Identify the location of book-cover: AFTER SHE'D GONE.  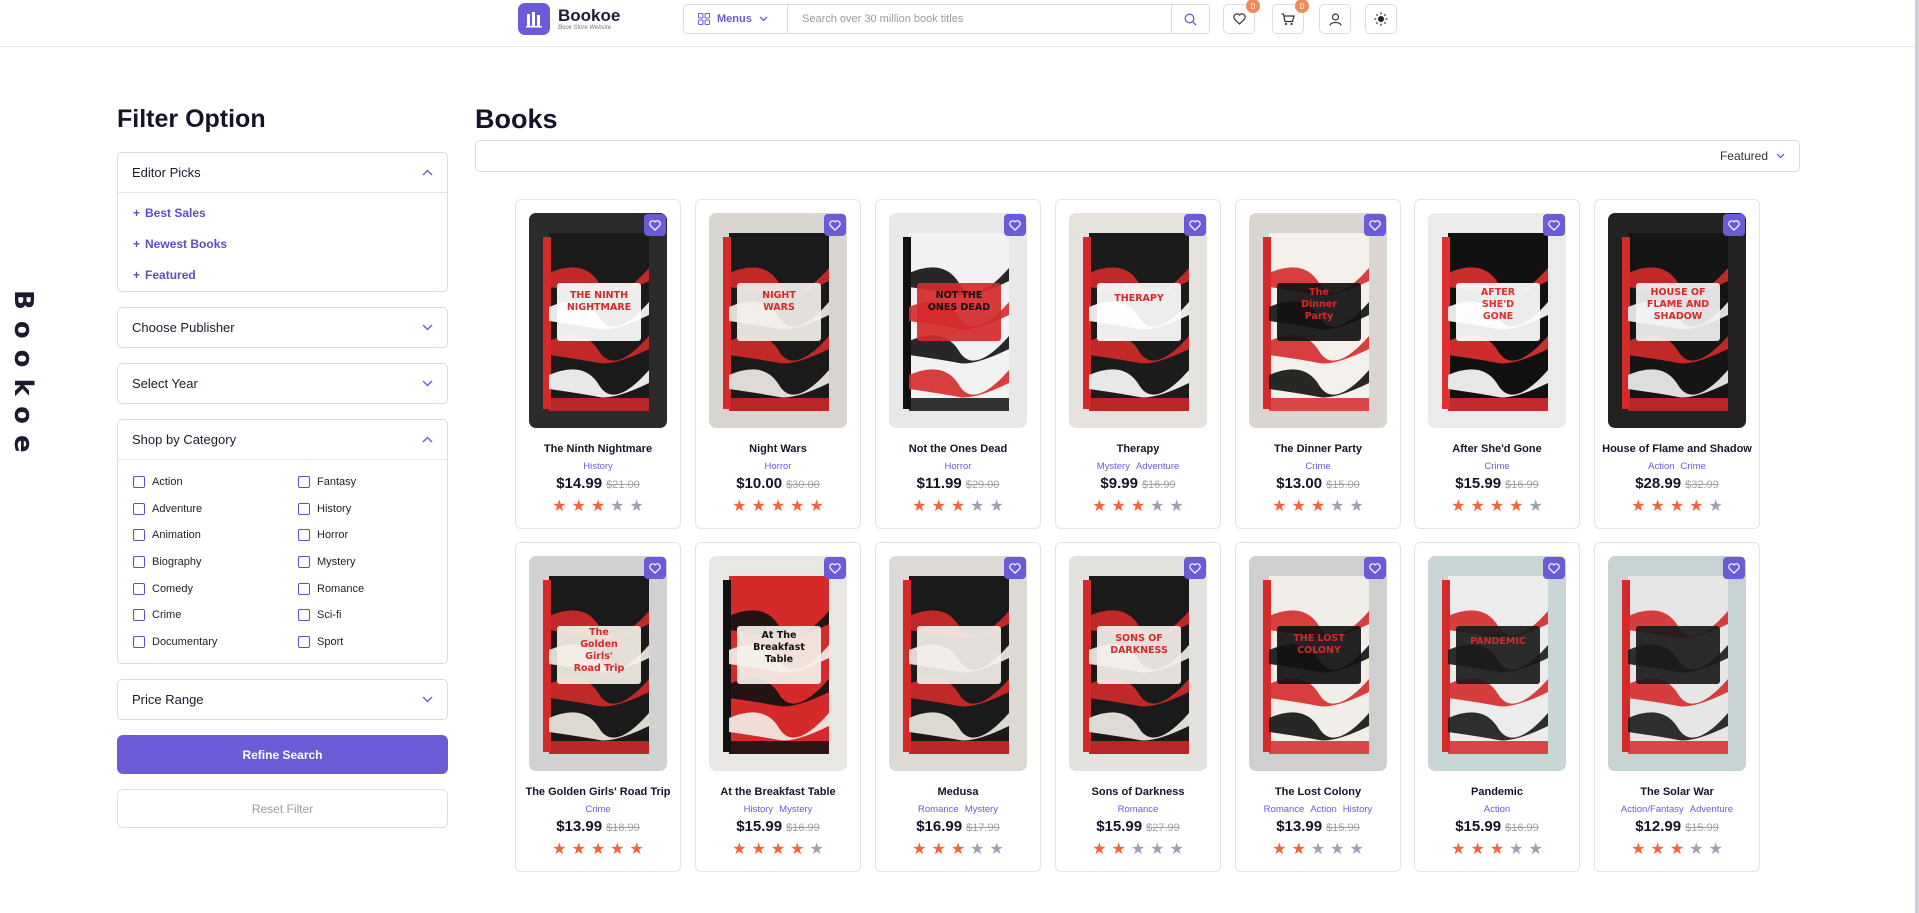
(1497, 320).